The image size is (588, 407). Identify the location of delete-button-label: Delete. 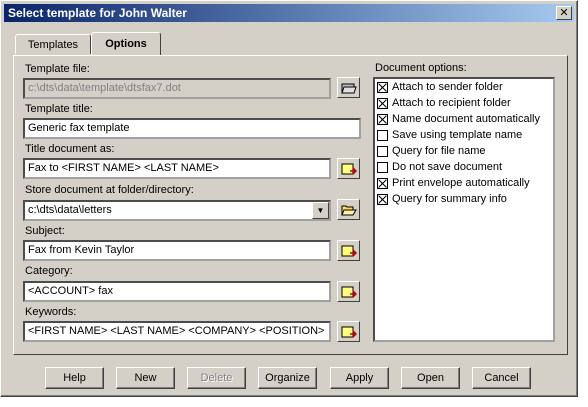
(216, 378).